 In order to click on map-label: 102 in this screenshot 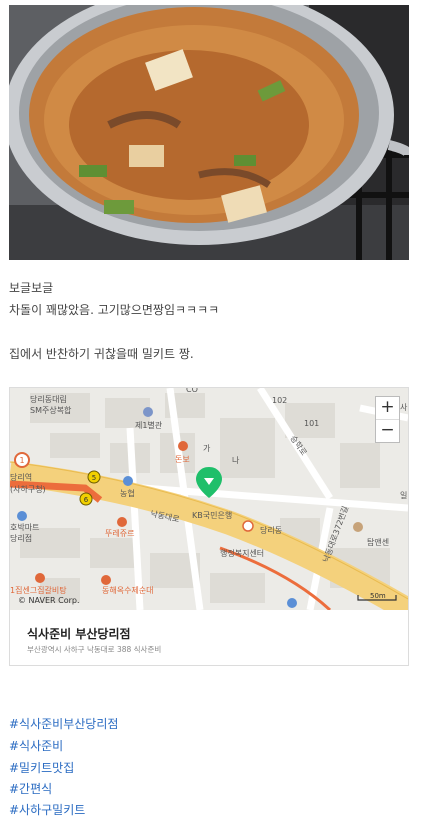, I will do `click(279, 400)`.